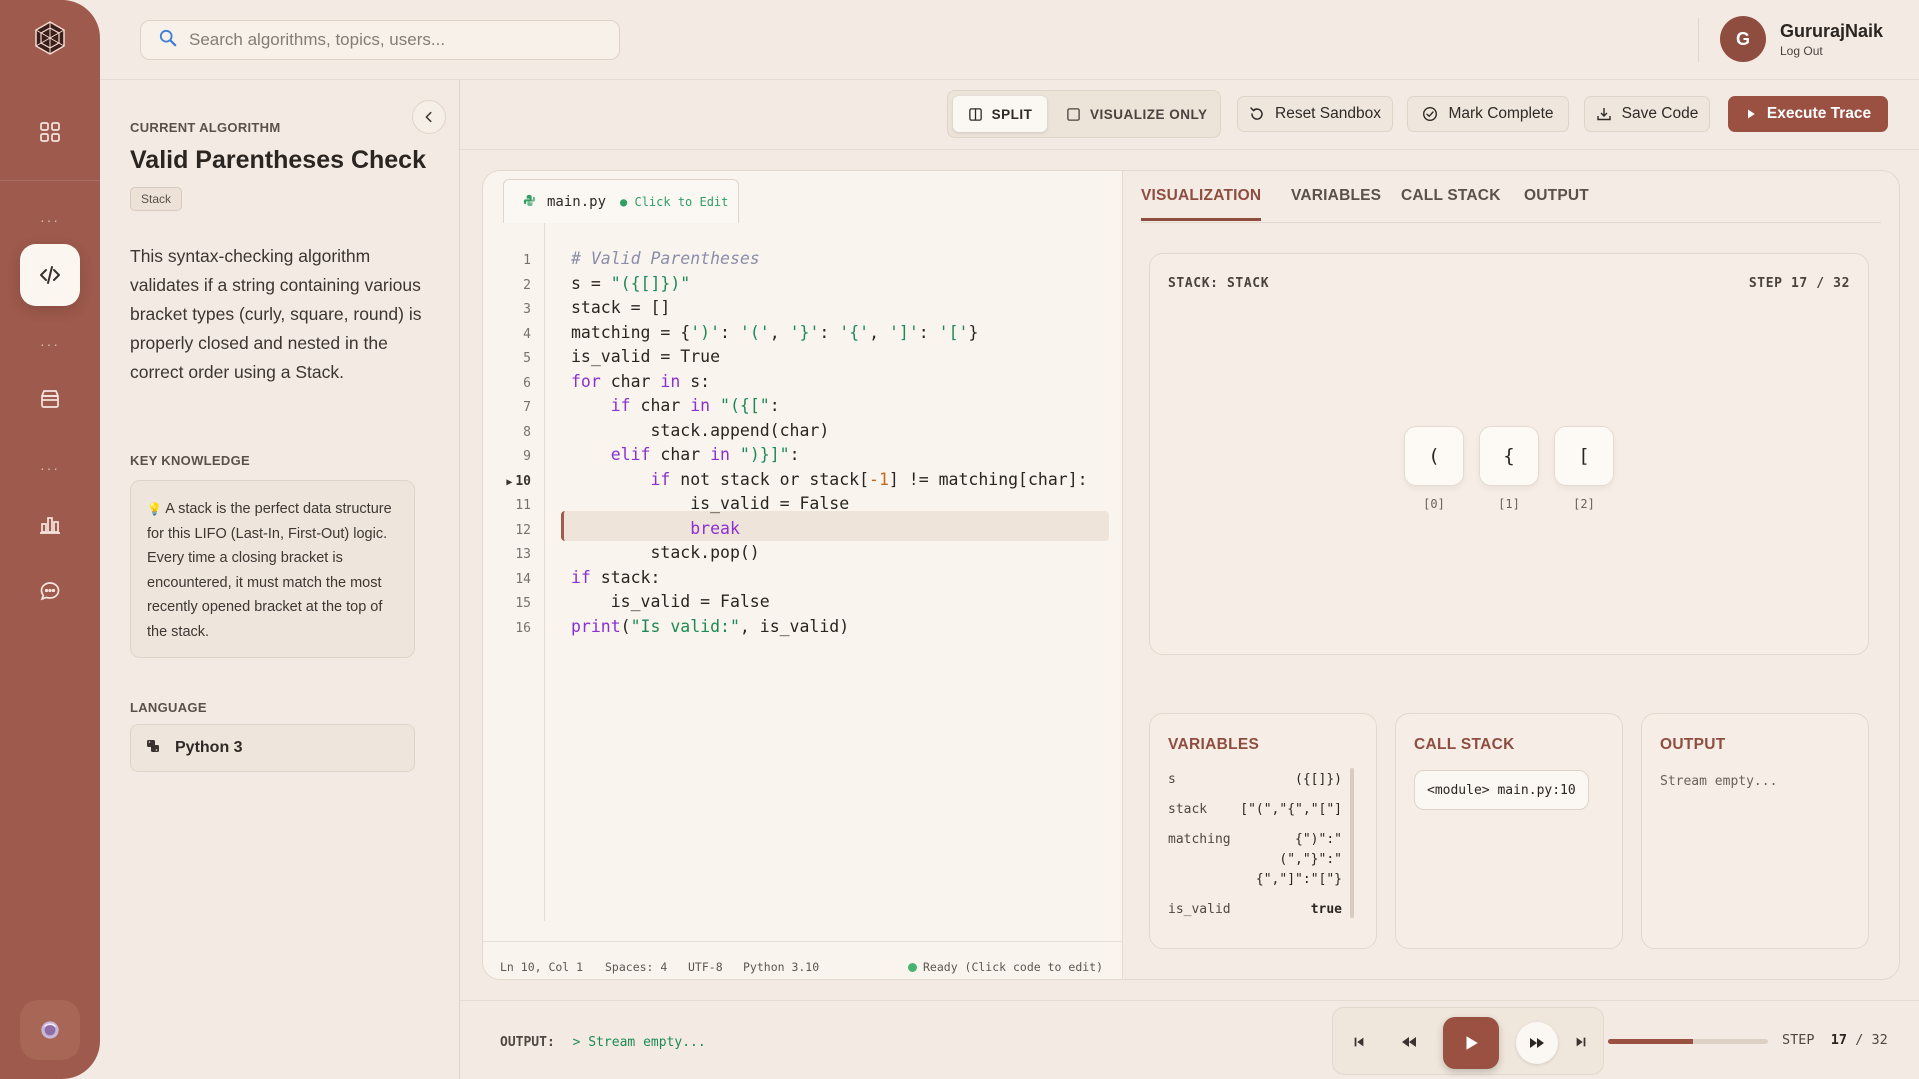  What do you see at coordinates (1509, 504) in the screenshot?
I see `stack-index: [1]` at bounding box center [1509, 504].